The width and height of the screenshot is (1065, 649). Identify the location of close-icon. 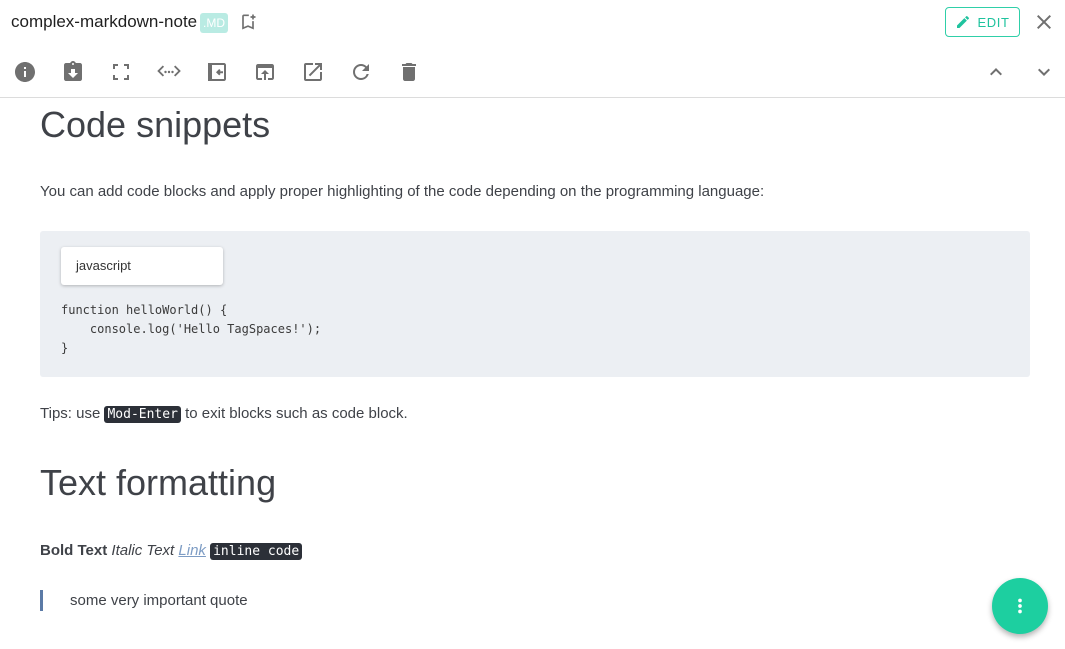
(1044, 22).